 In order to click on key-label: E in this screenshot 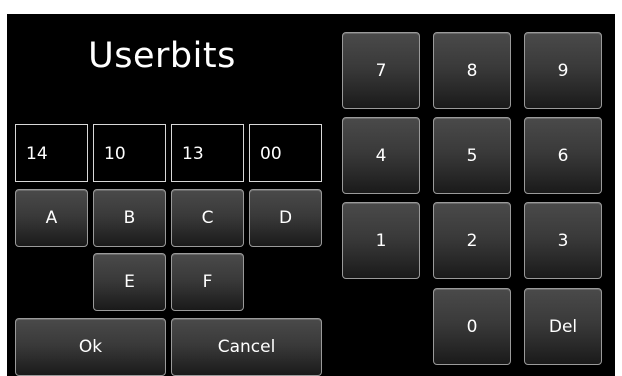, I will do `click(129, 282)`.